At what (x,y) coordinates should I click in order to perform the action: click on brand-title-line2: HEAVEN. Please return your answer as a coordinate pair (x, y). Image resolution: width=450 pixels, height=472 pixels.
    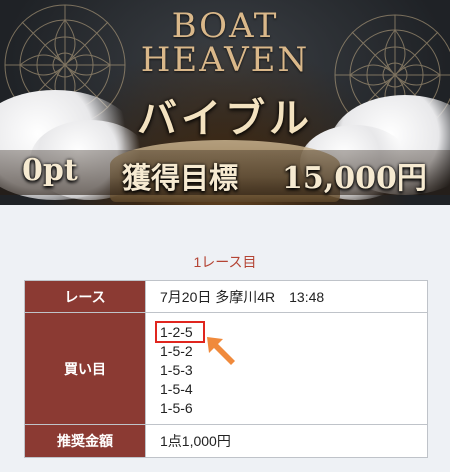
    Looking at the image, I should click on (225, 60).